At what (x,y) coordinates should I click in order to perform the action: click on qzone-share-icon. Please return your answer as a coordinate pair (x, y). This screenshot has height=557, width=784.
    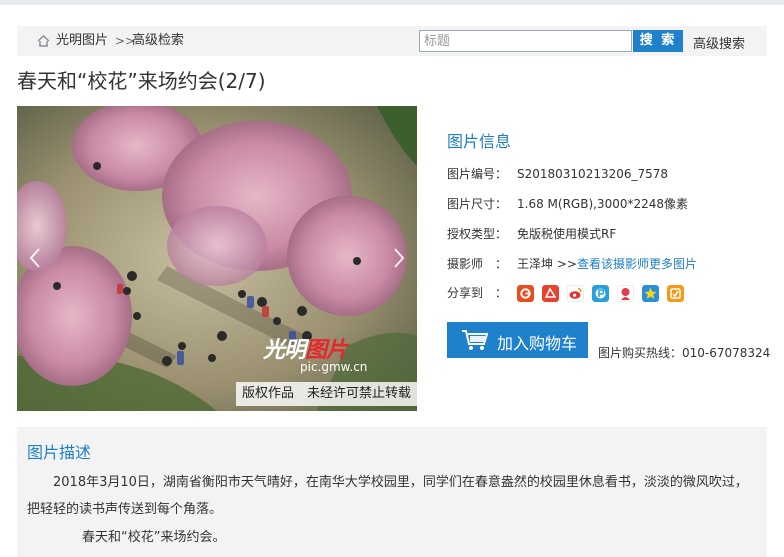
    Looking at the image, I should click on (675, 293).